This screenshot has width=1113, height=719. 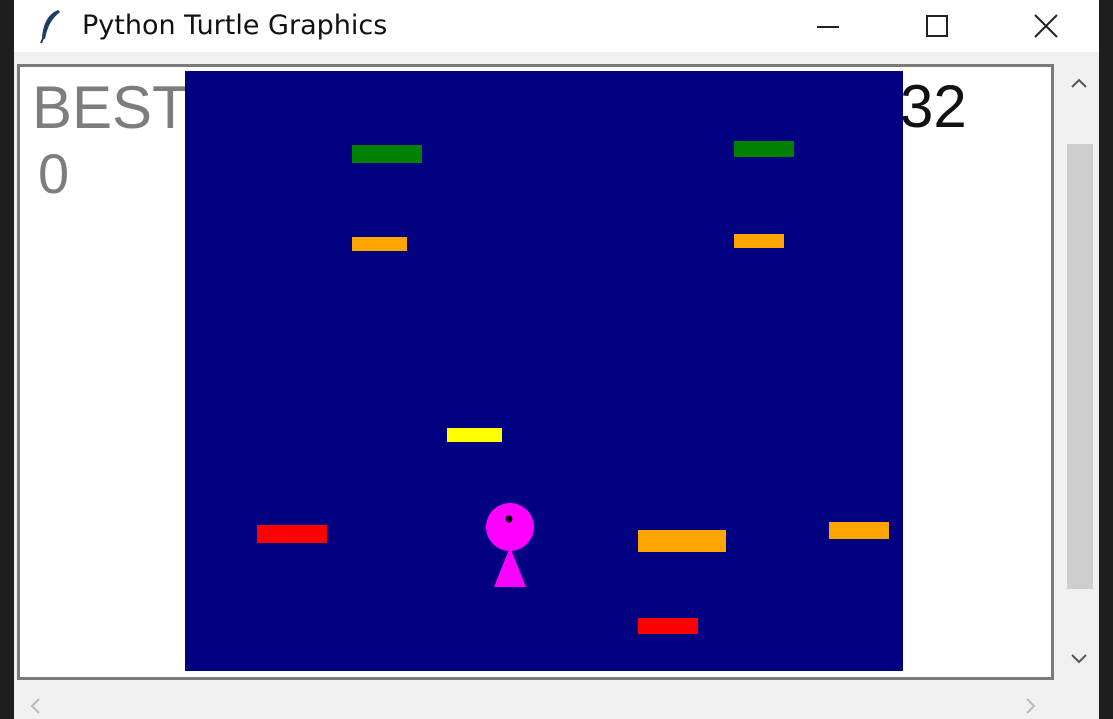 I want to click on scroll-right-icon, so click(x=1031, y=706).